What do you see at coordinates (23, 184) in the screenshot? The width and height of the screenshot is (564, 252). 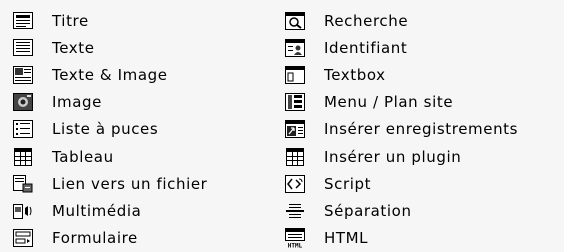 I see `file-link-icon` at bounding box center [23, 184].